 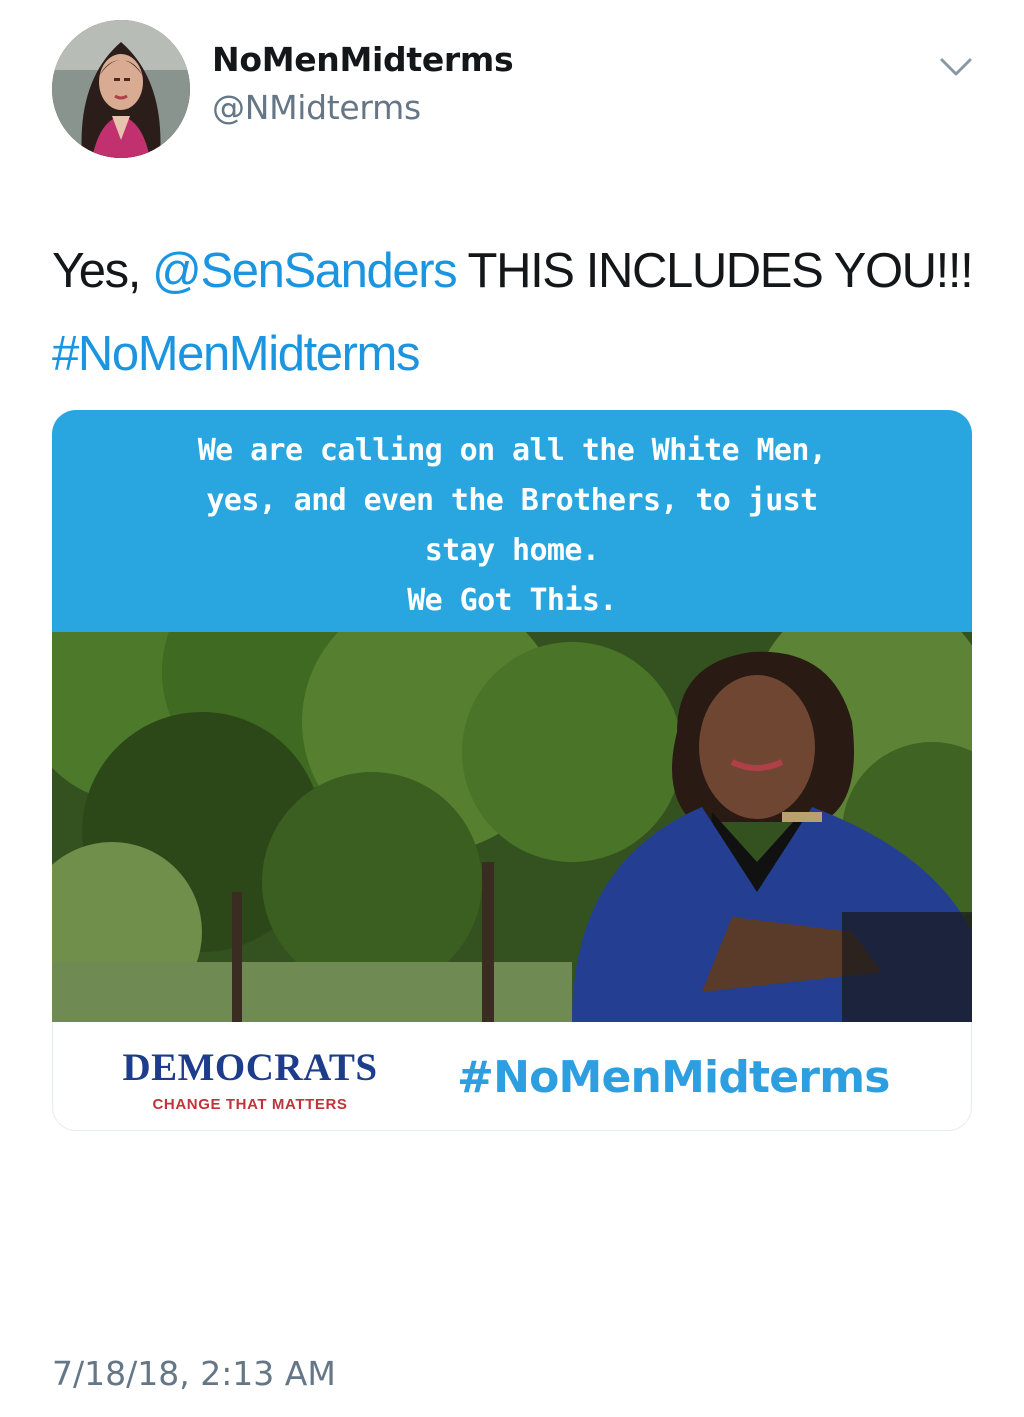 What do you see at coordinates (316, 107) in the screenshot?
I see `user-handle: @NMidterms` at bounding box center [316, 107].